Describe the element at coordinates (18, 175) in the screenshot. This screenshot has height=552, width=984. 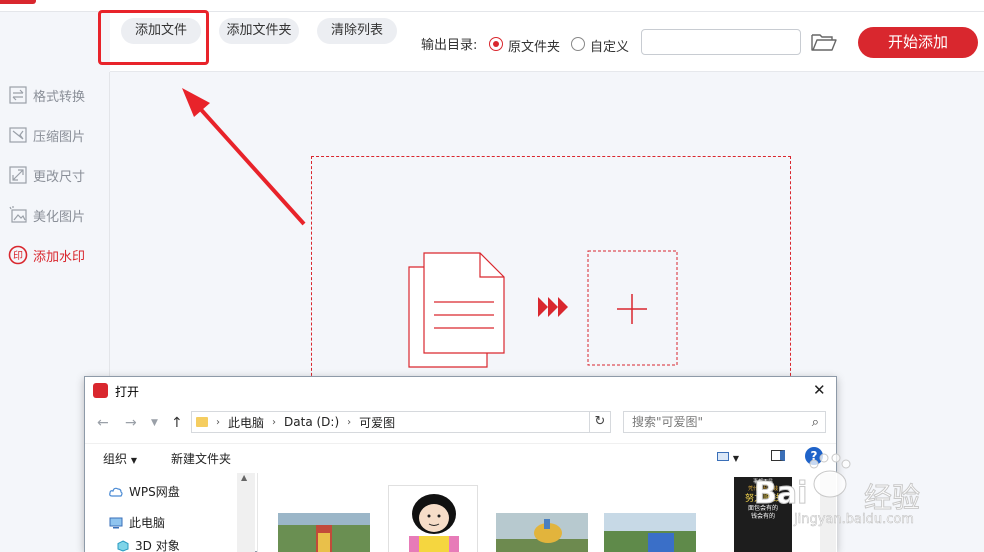
I see `resize-icon` at that location.